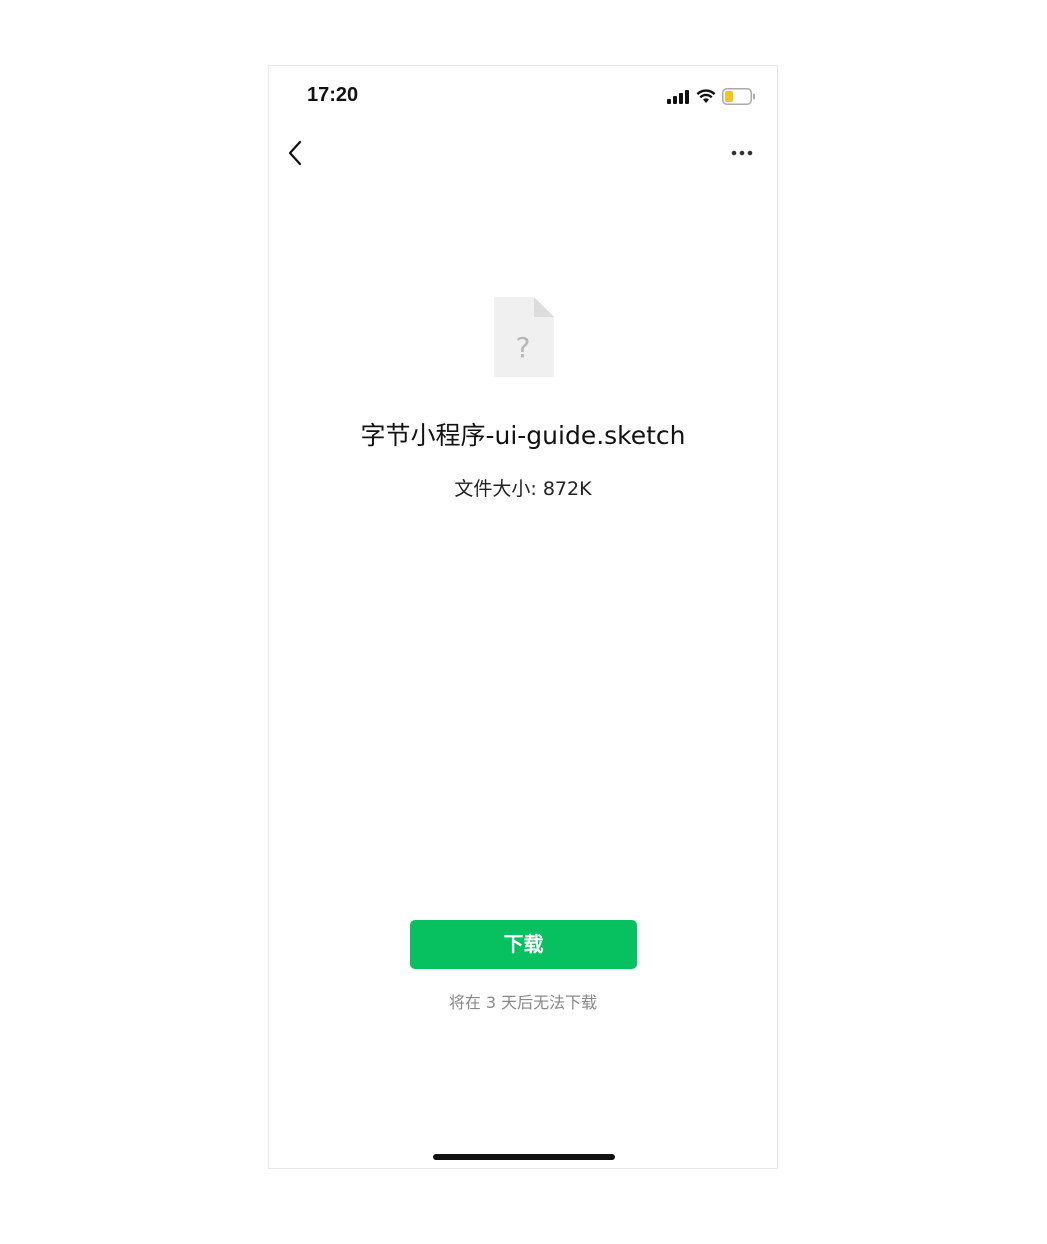  What do you see at coordinates (295, 153) in the screenshot?
I see `chevron-left-icon` at bounding box center [295, 153].